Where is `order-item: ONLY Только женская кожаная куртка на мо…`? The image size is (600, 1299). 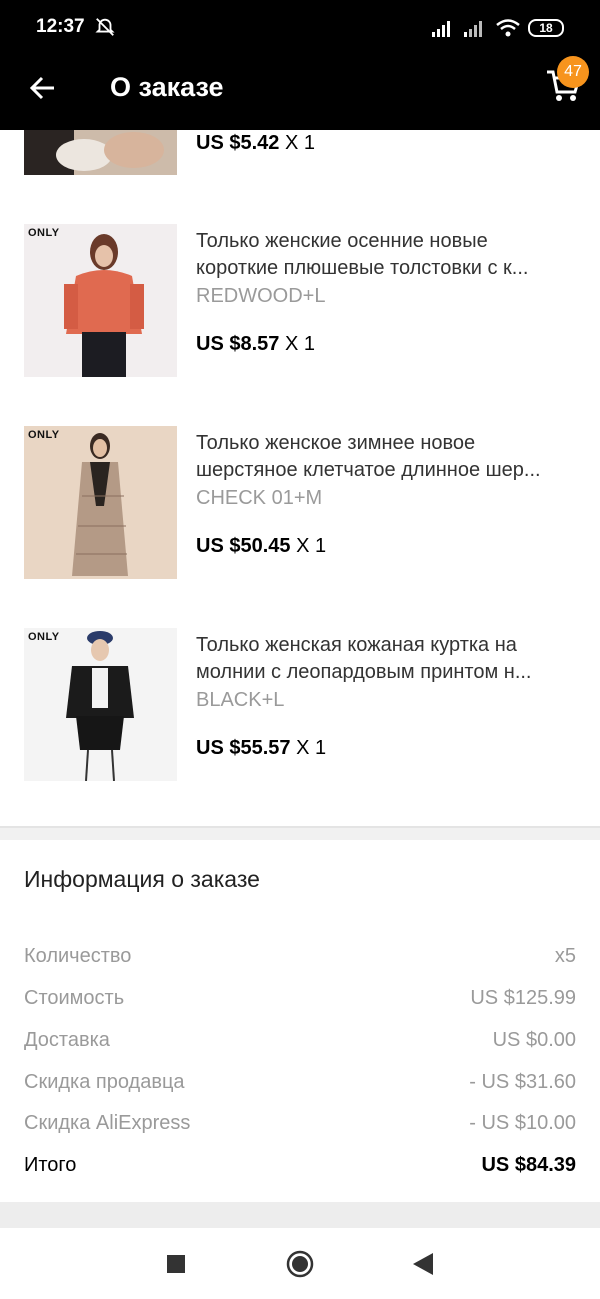 order-item: ONLY Только женская кожаная куртка на мо… is located at coordinates (300, 704).